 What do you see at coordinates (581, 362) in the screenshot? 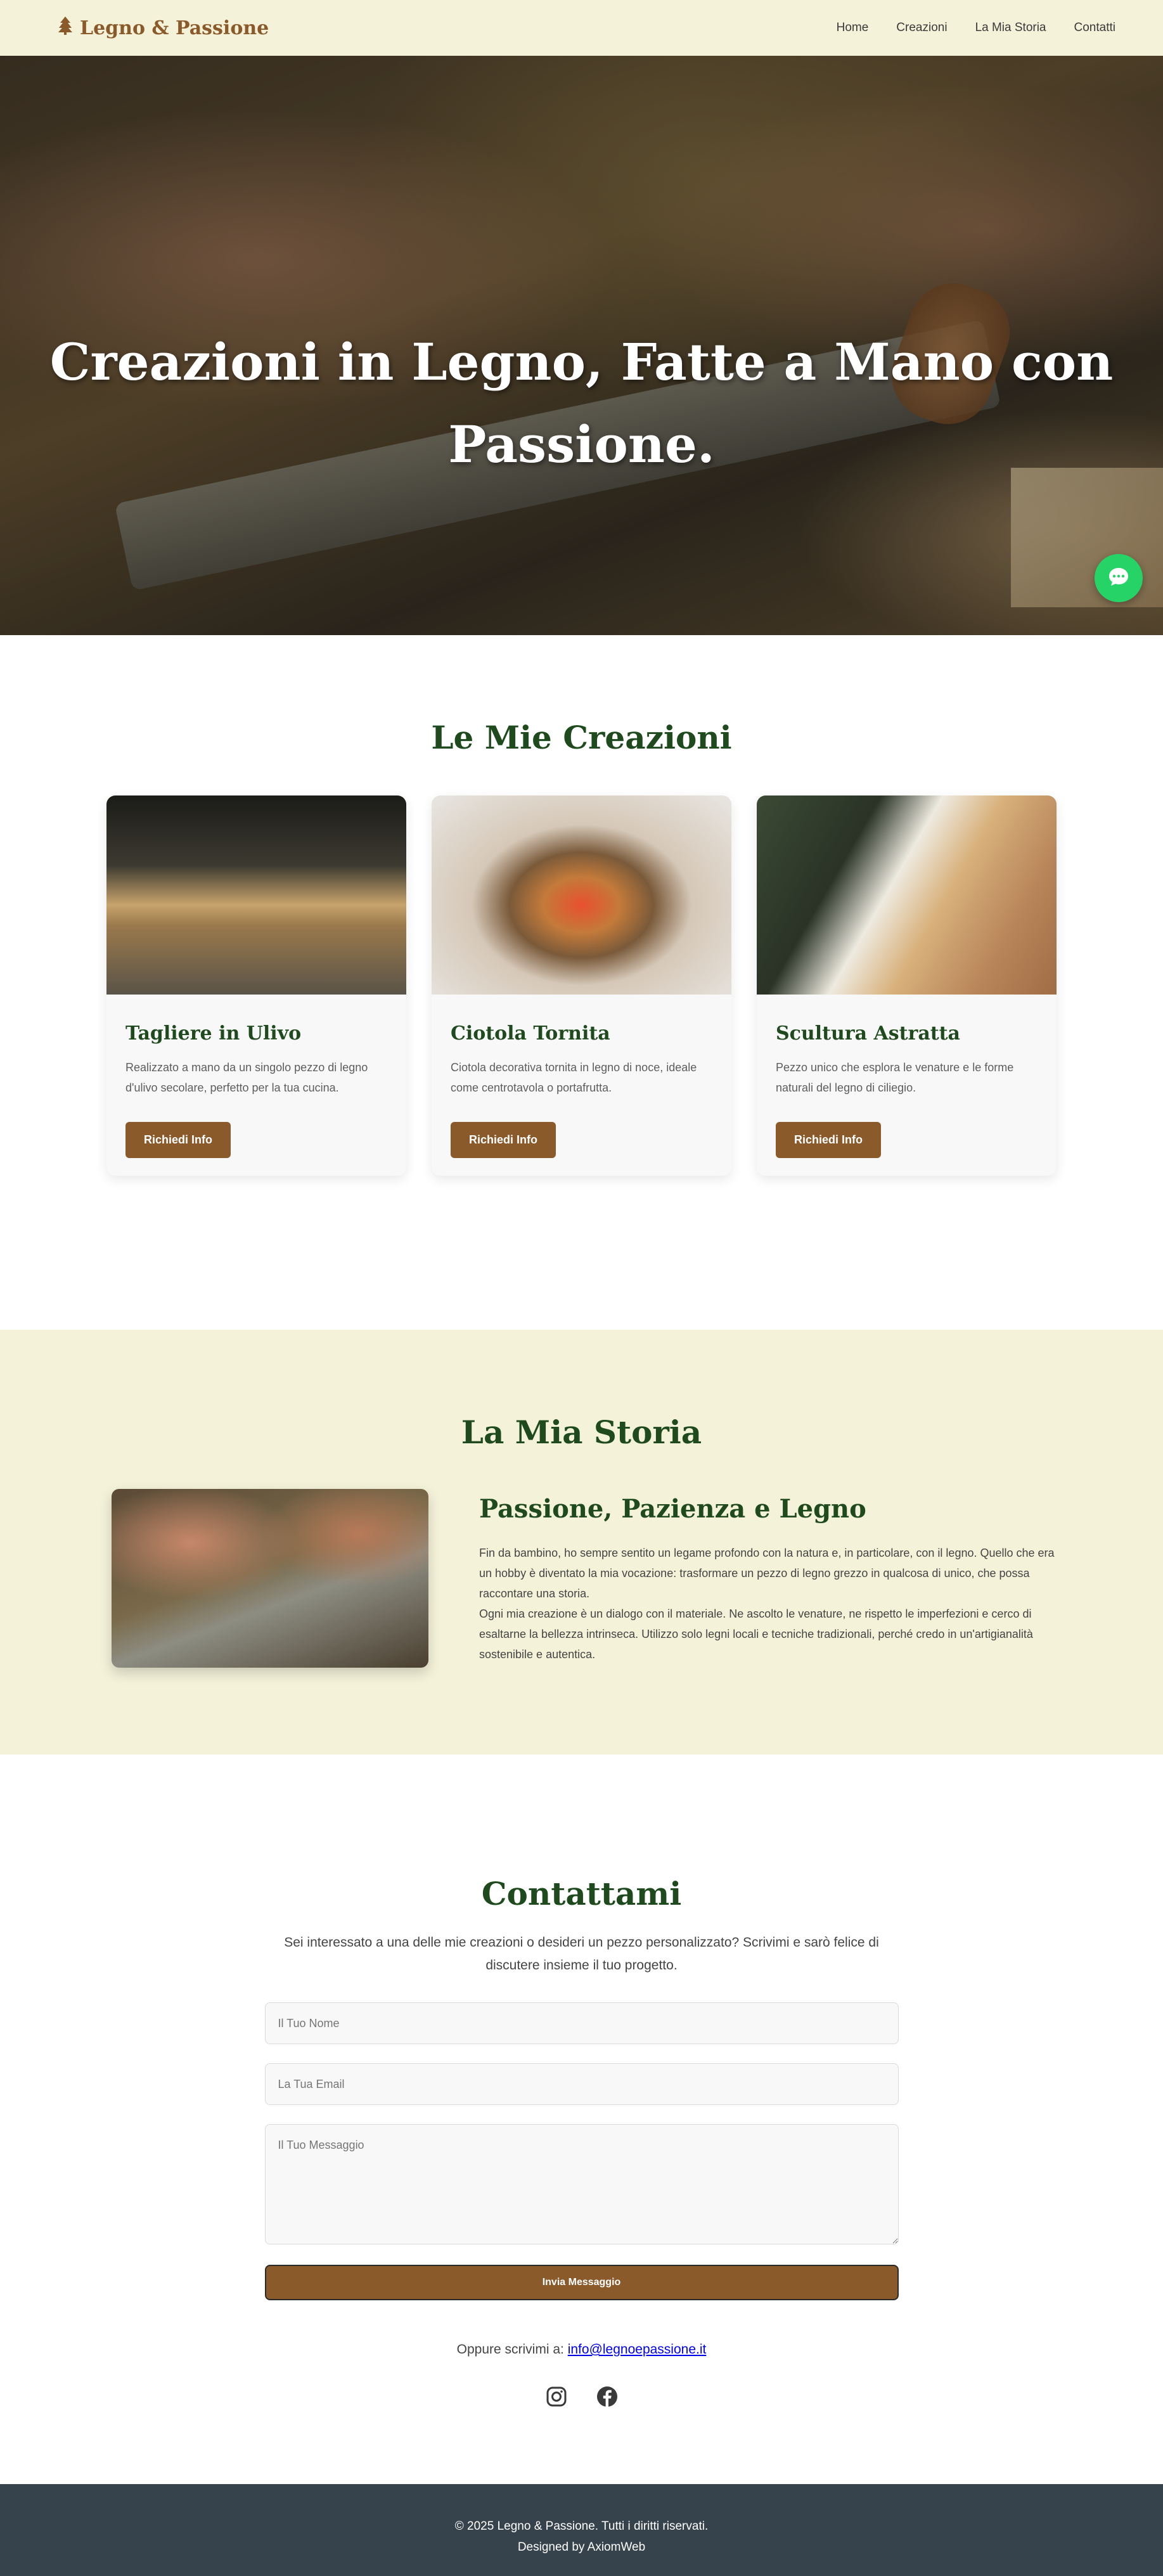
I see `hero-title: Creazioni in Legno, Fatte a Mano con` at bounding box center [581, 362].